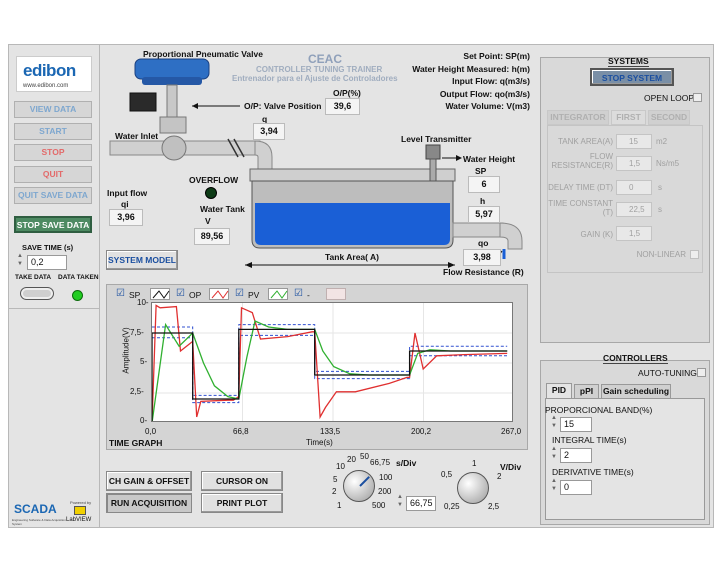 This screenshot has height=584, width=723. What do you see at coordinates (78, 277) in the screenshot?
I see `data-taken-label: DATA TAKEN` at bounding box center [78, 277].